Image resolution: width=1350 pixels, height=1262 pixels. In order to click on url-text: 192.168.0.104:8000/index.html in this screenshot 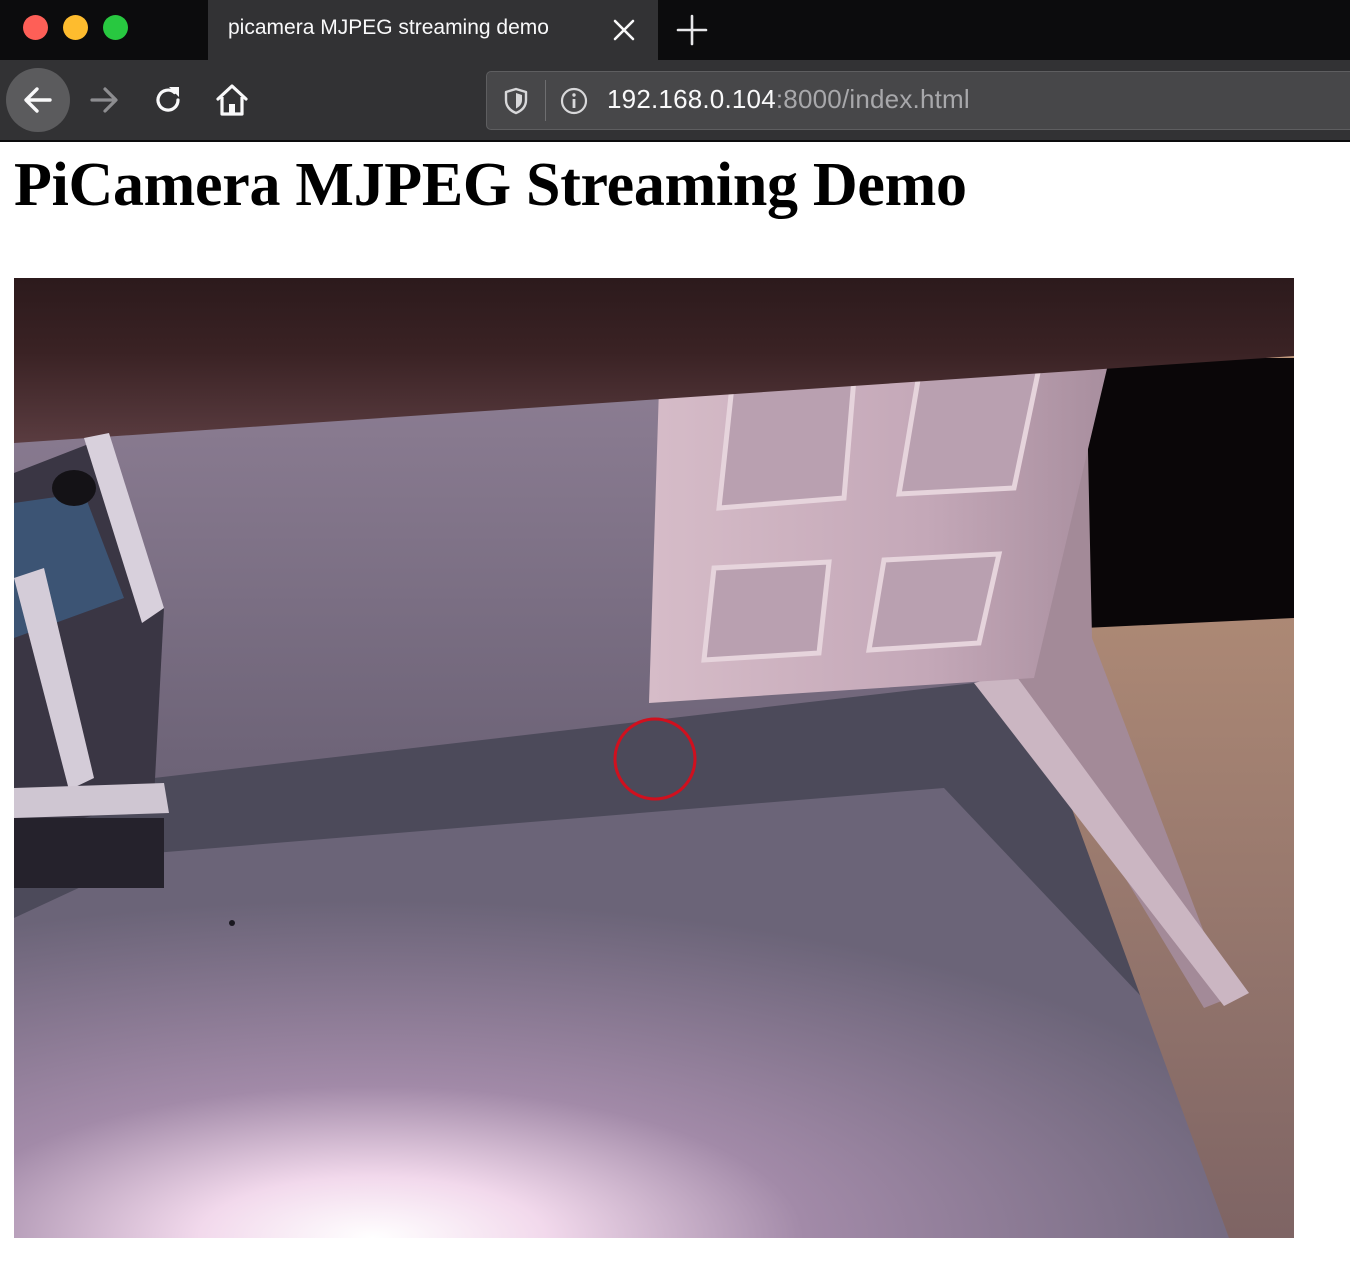, I will do `click(788, 99)`.